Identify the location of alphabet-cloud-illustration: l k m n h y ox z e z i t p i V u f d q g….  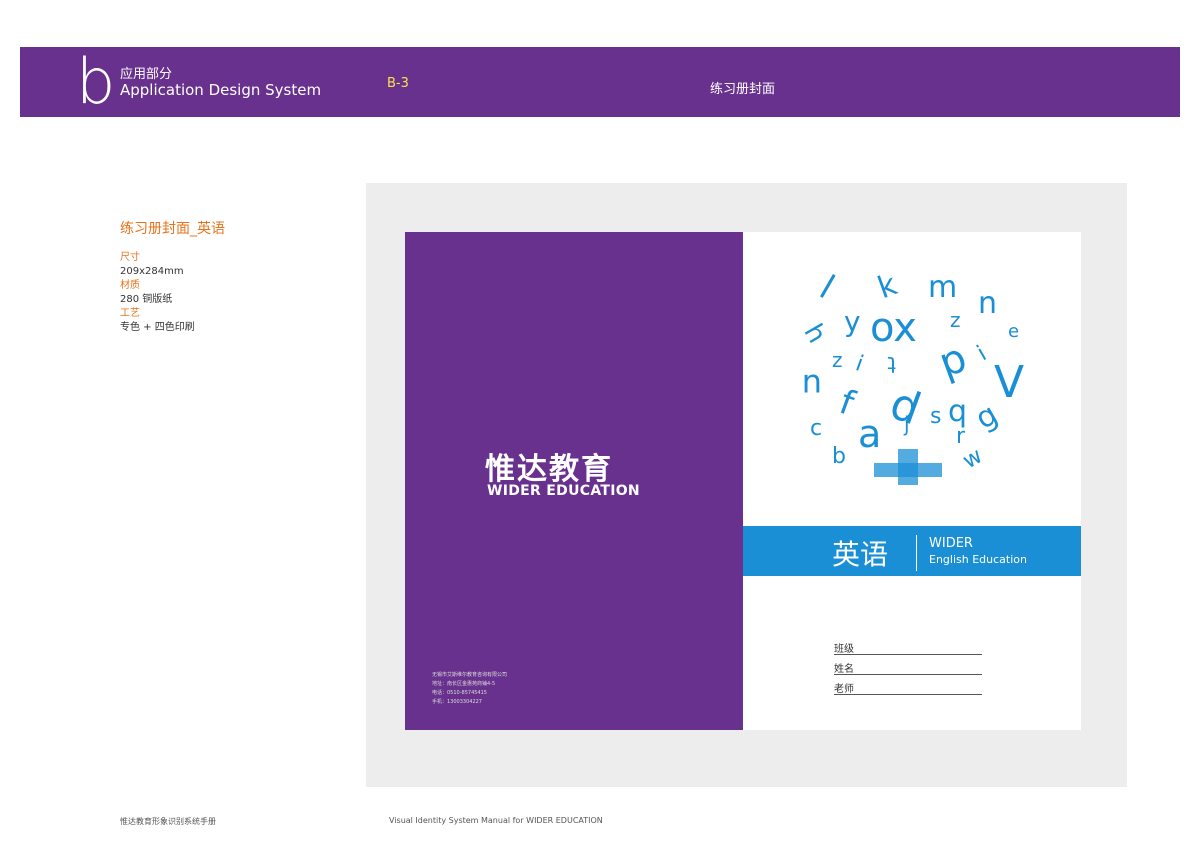
(911, 376).